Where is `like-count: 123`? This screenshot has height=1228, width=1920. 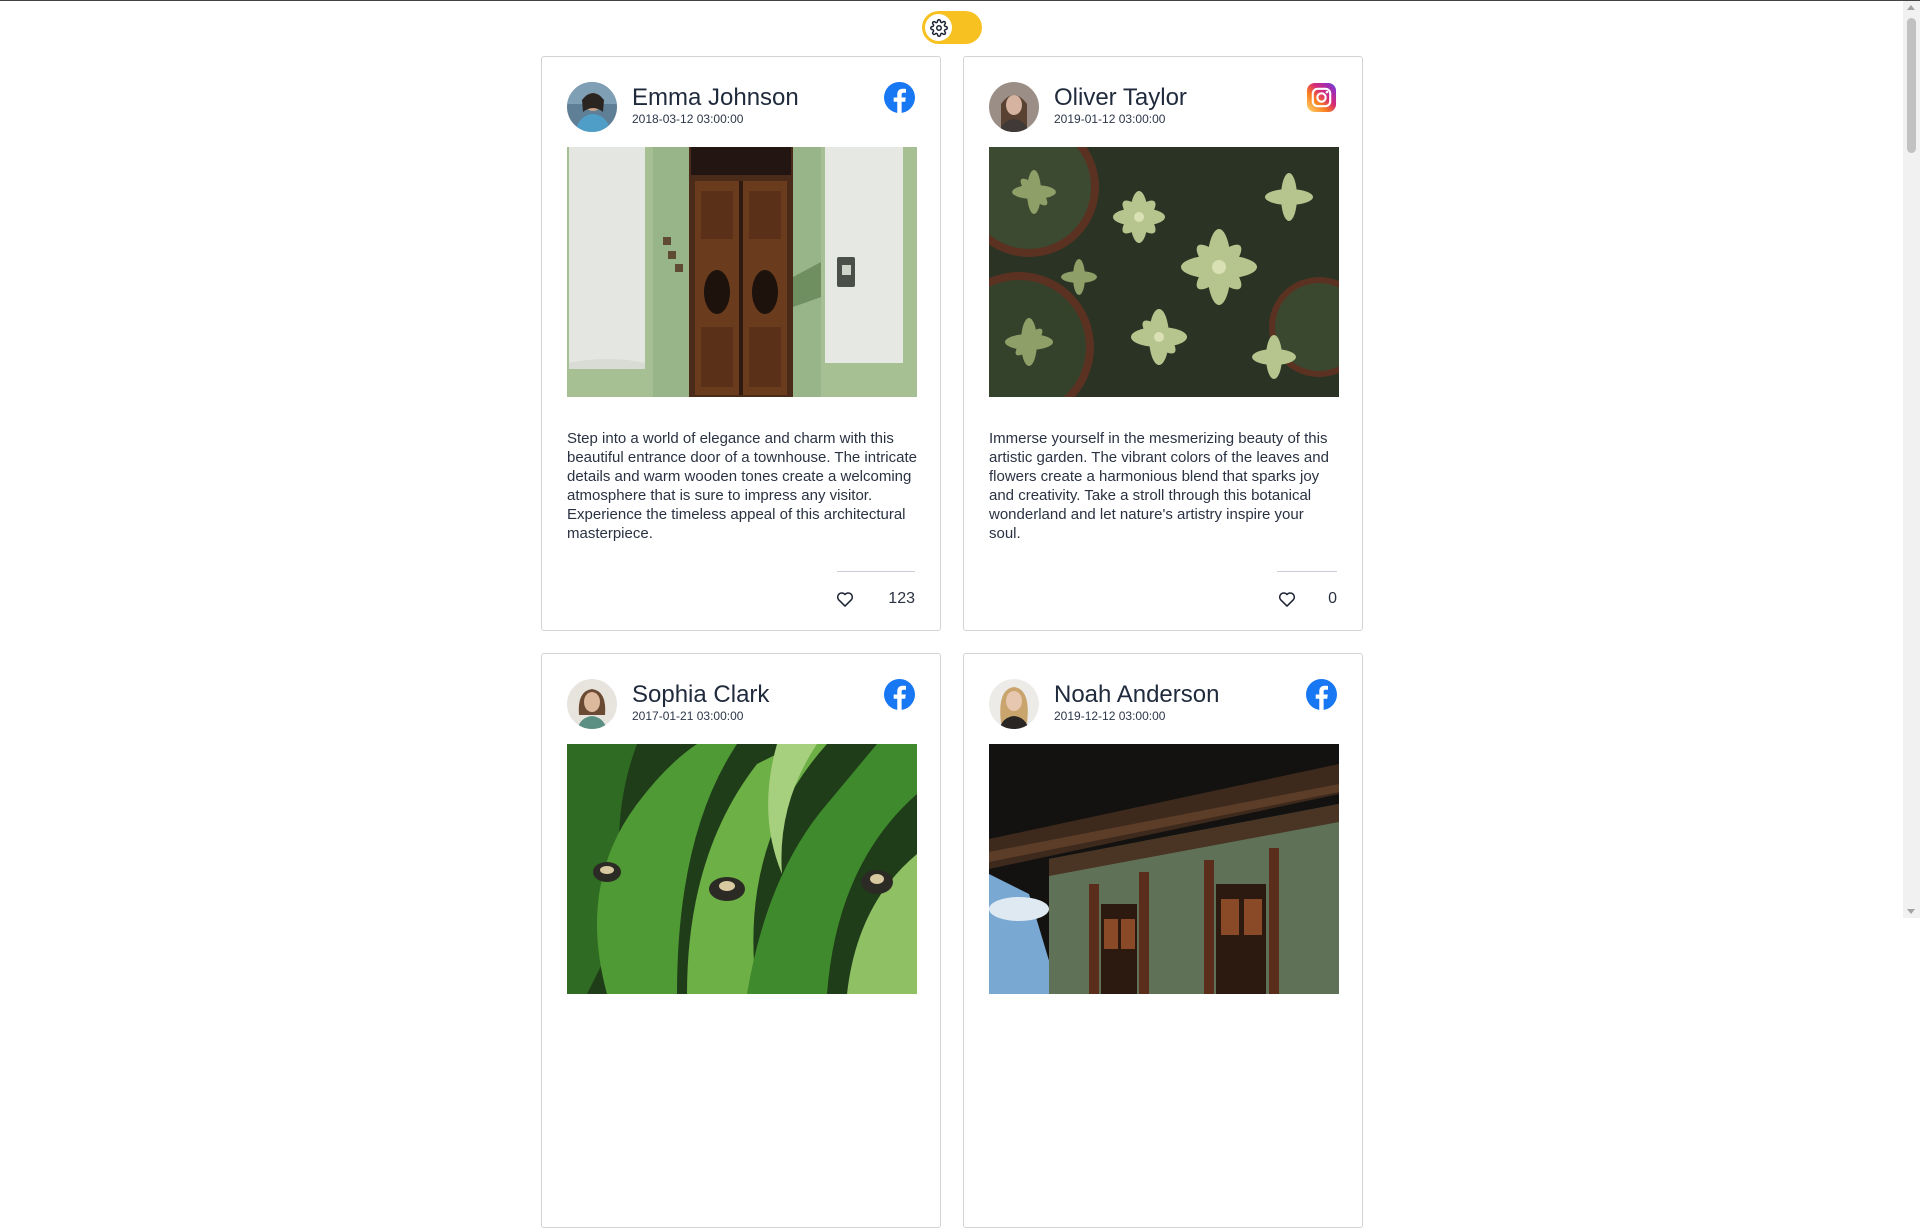 like-count: 123 is located at coordinates (901, 598).